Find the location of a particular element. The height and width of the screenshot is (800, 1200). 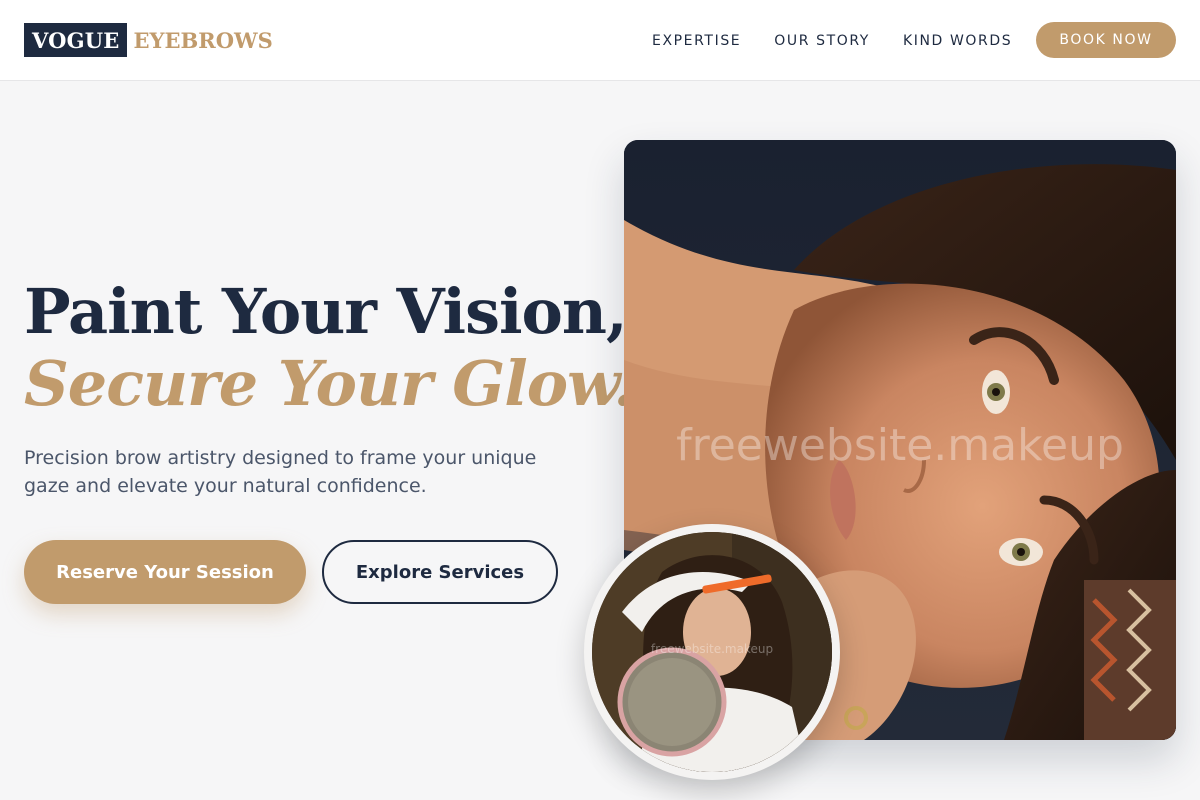

hero-title: Paint Your Vision, Secure Your Glow. is located at coordinates (329, 347).